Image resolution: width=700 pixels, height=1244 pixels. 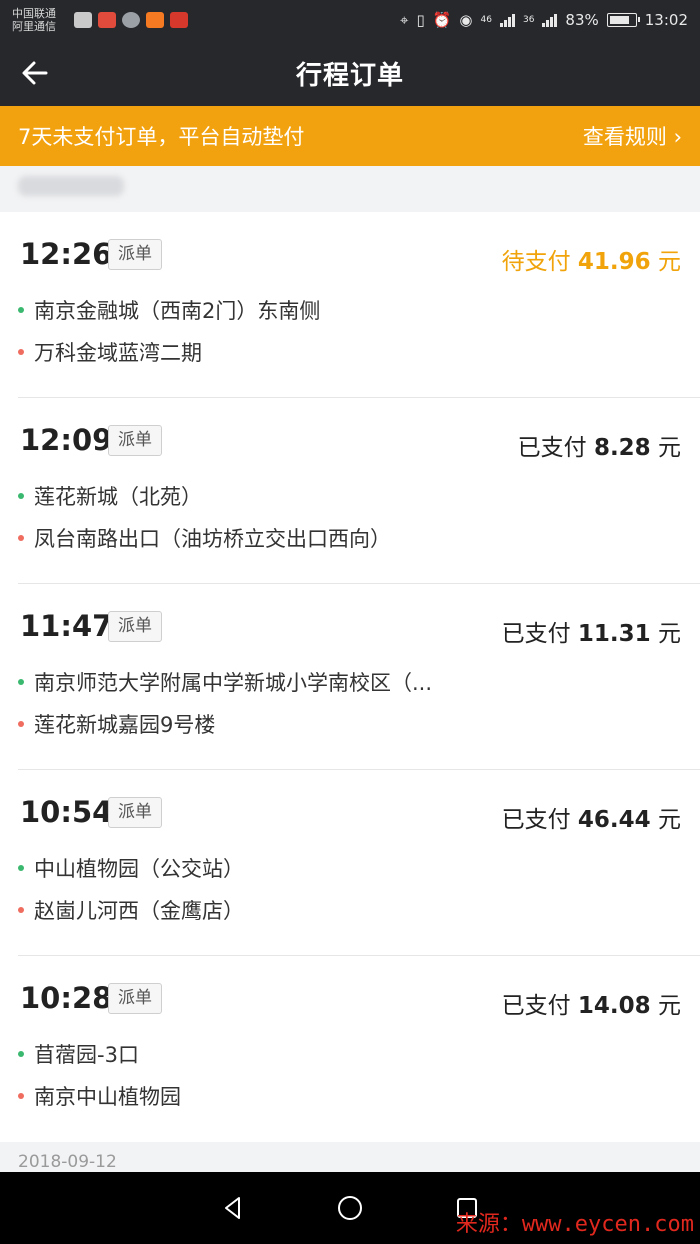 What do you see at coordinates (420, 20) in the screenshot?
I see `vibrate-icon: ▯` at bounding box center [420, 20].